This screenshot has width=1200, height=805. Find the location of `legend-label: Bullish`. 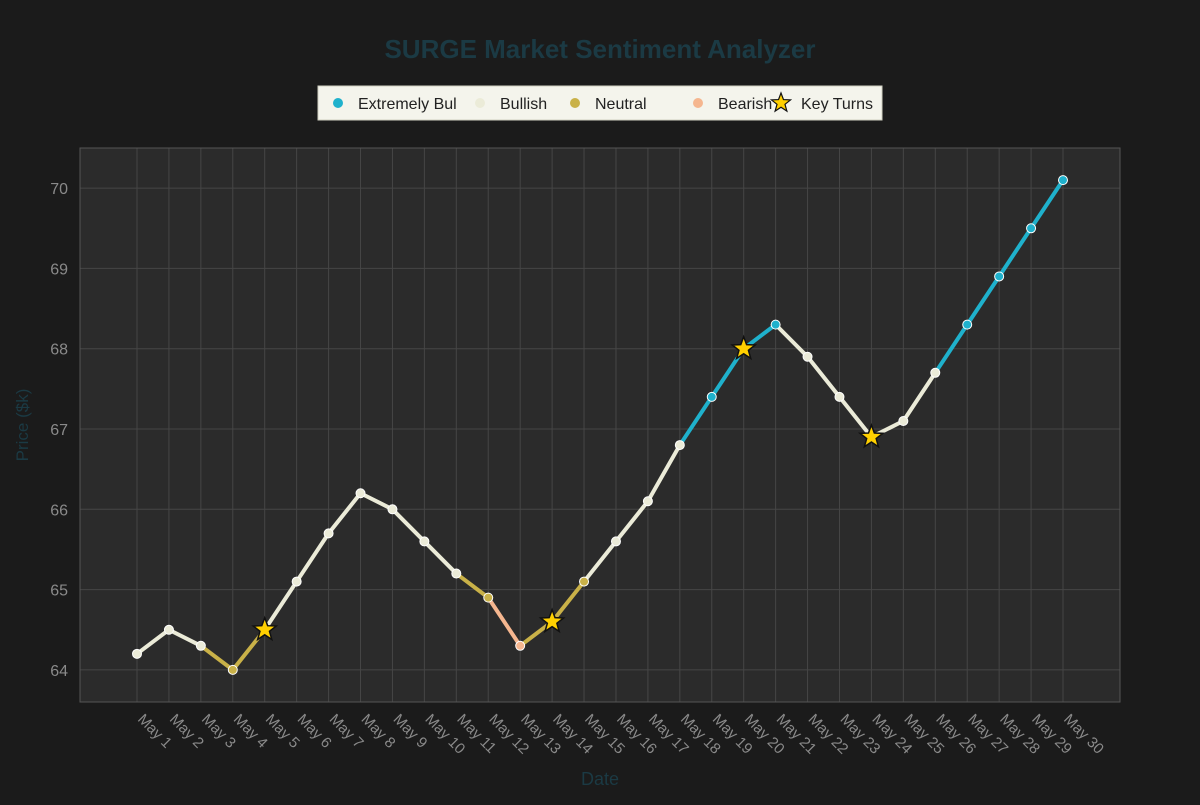

legend-label: Bullish is located at coordinates (523, 104).